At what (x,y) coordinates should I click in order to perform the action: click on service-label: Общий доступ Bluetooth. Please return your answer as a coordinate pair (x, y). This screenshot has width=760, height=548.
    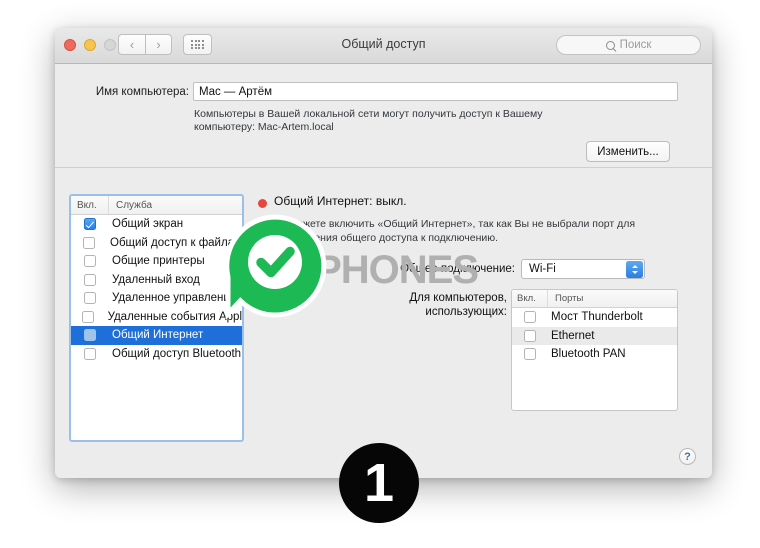
    Looking at the image, I should click on (177, 353).